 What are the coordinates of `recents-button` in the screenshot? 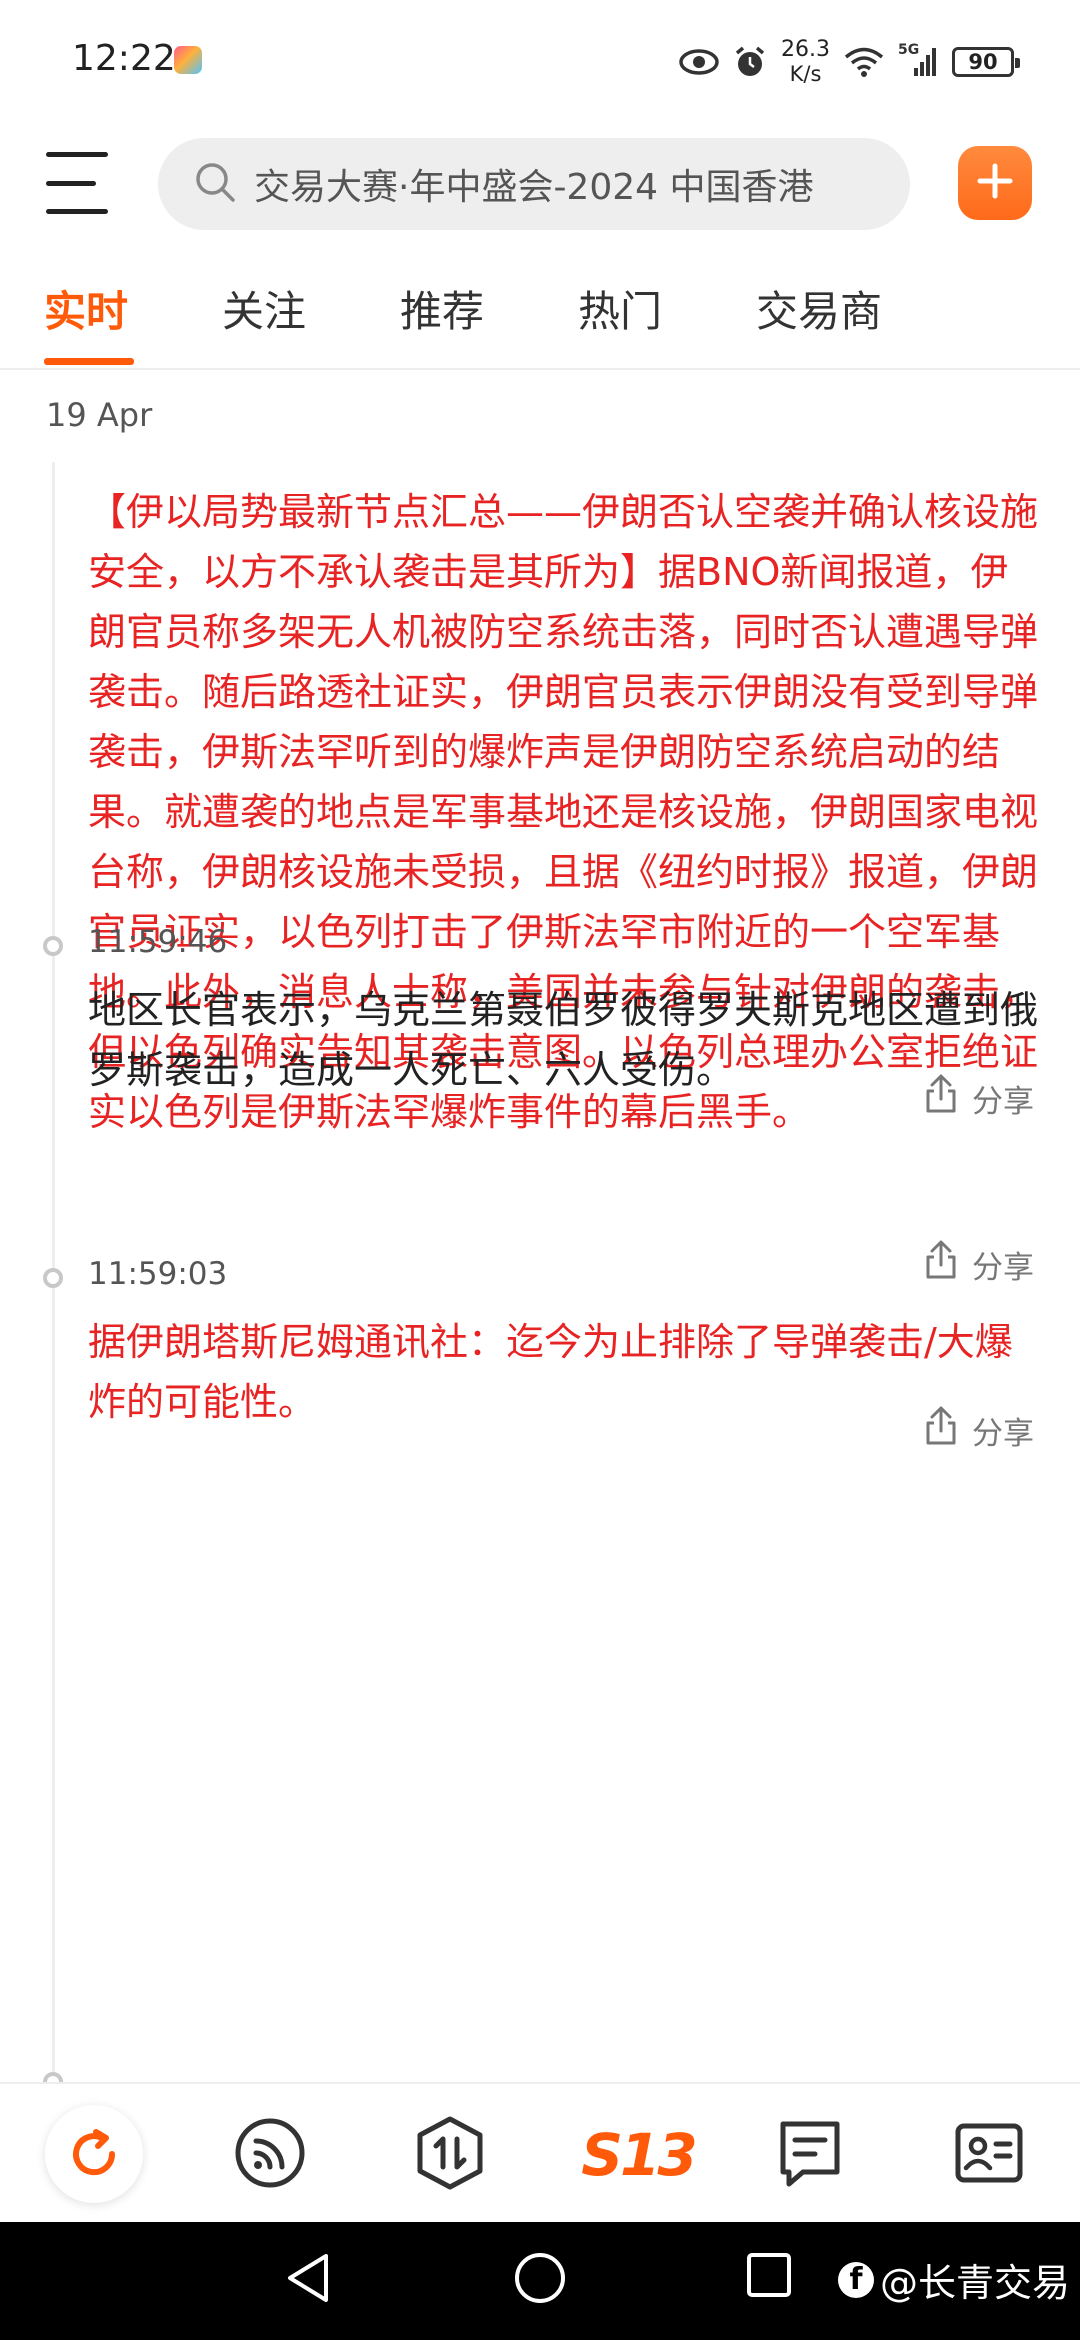 It's located at (769, 2277).